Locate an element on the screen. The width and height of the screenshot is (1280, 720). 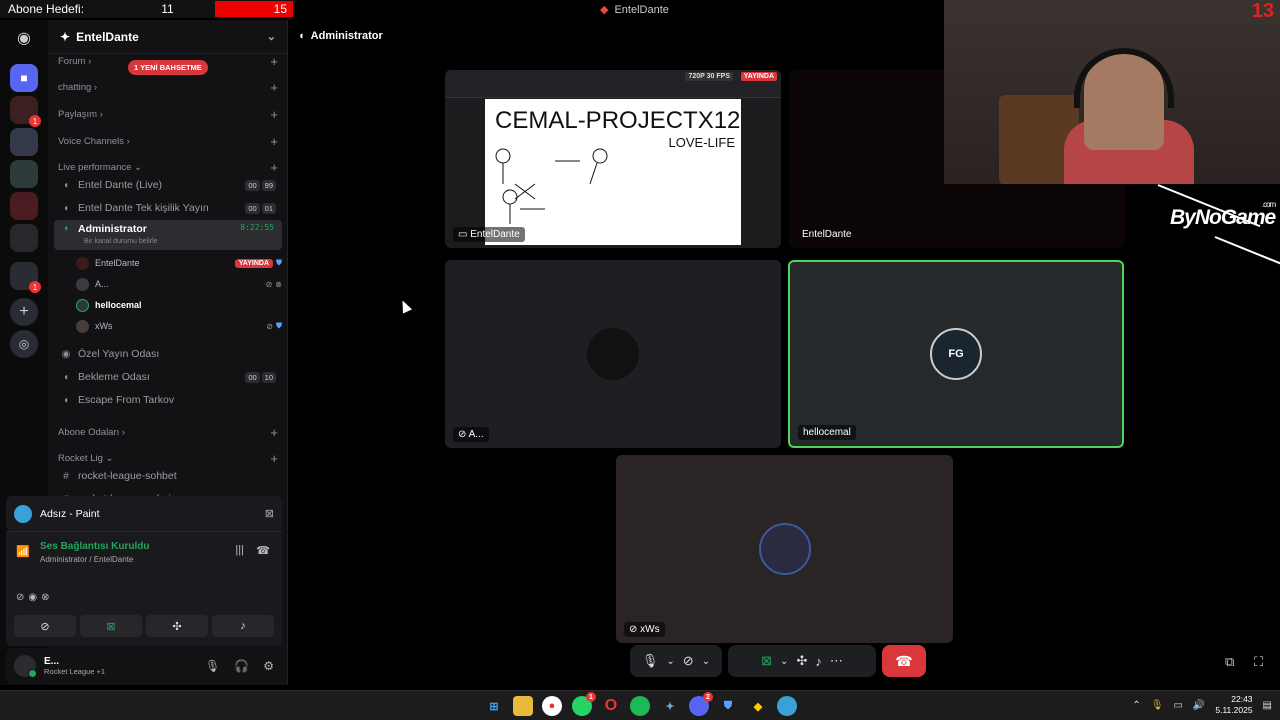
windows-start-icon: ⊞ is located at coordinates (494, 706).